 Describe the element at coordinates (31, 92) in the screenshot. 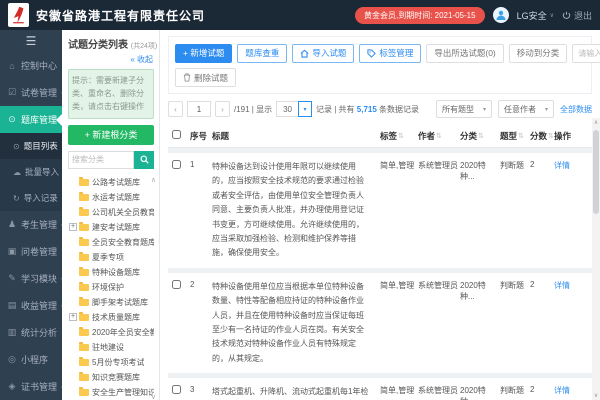

I see `sidebar-item-exam-management: ☑ 试卷管理 ‹` at that location.